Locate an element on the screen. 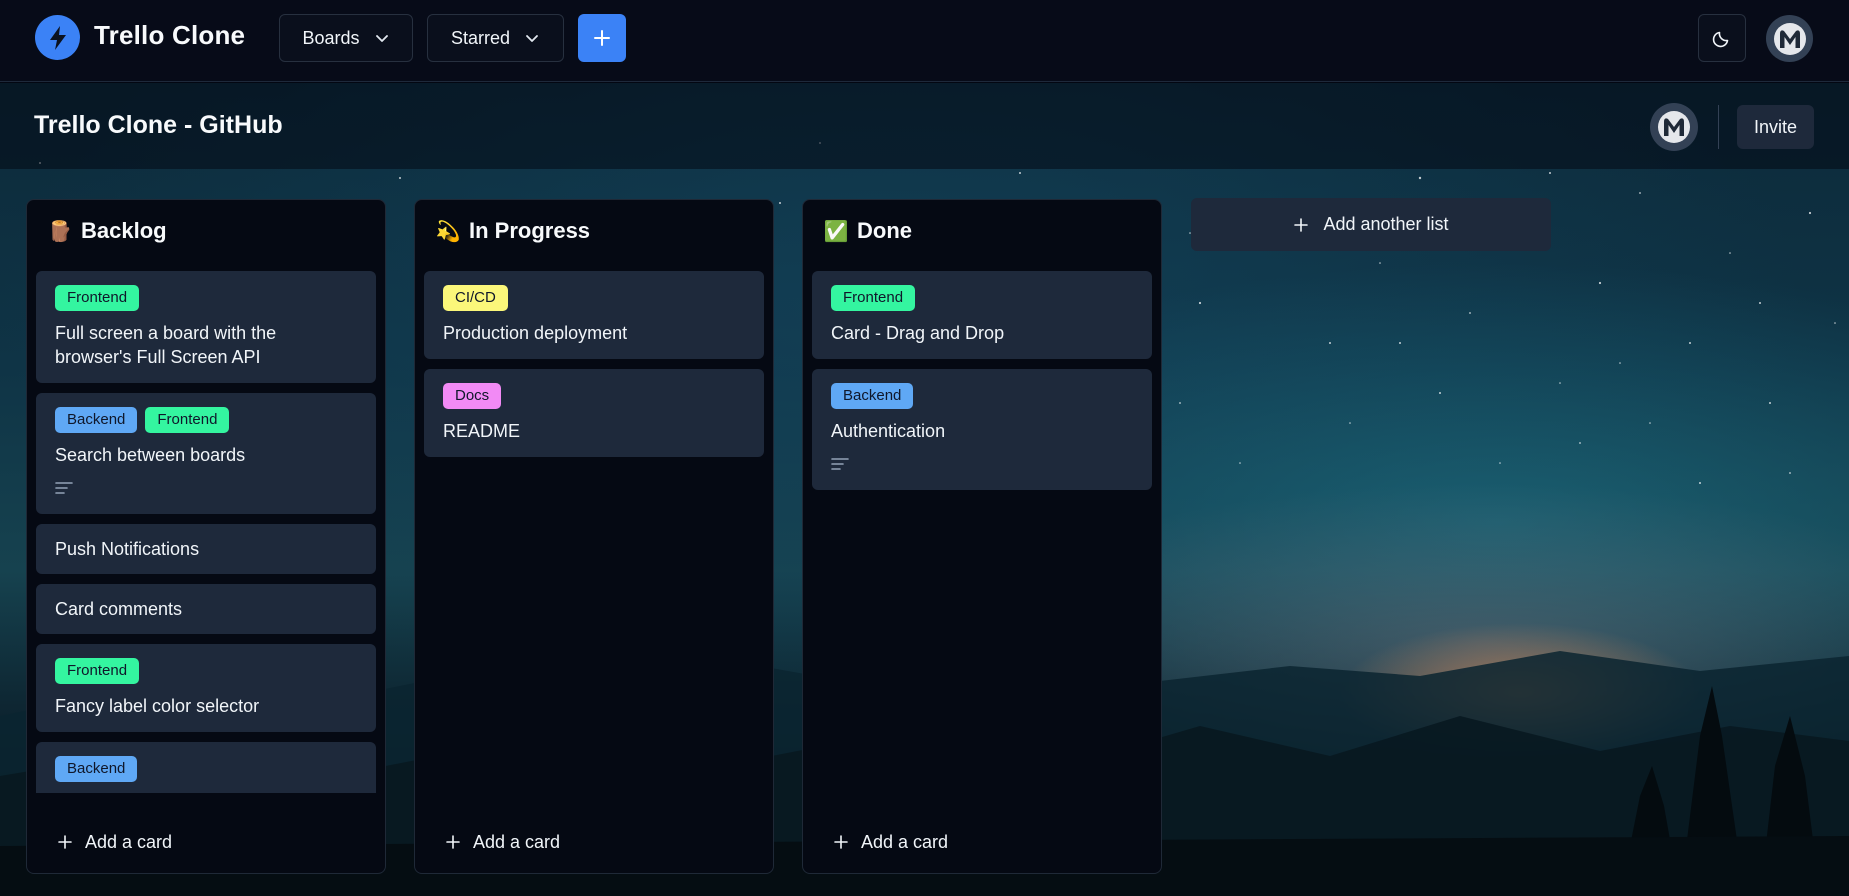  card-title: README is located at coordinates (482, 431).